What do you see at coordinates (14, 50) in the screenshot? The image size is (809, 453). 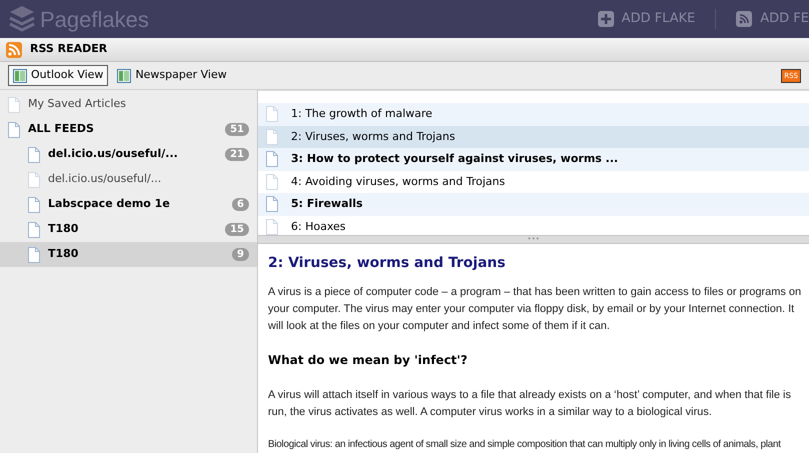 I see `rss-icon` at bounding box center [14, 50].